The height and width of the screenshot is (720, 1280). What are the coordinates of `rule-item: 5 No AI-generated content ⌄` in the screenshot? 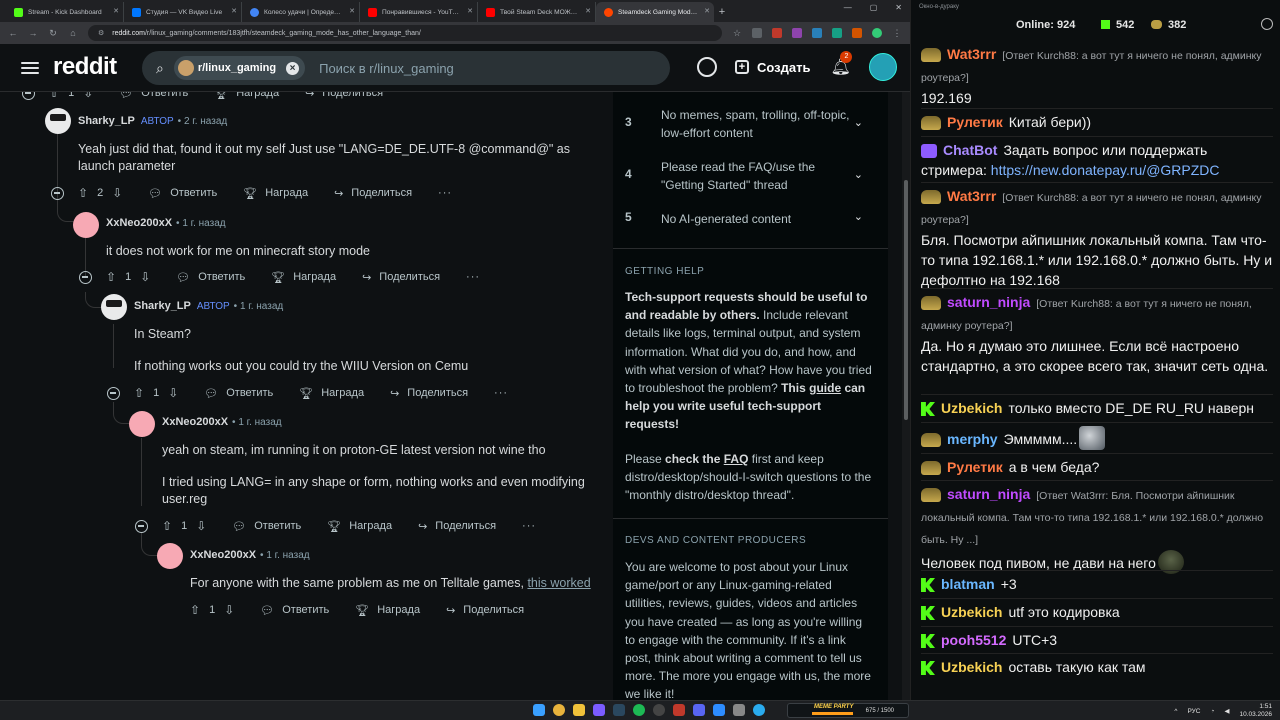 It's located at (750, 219).